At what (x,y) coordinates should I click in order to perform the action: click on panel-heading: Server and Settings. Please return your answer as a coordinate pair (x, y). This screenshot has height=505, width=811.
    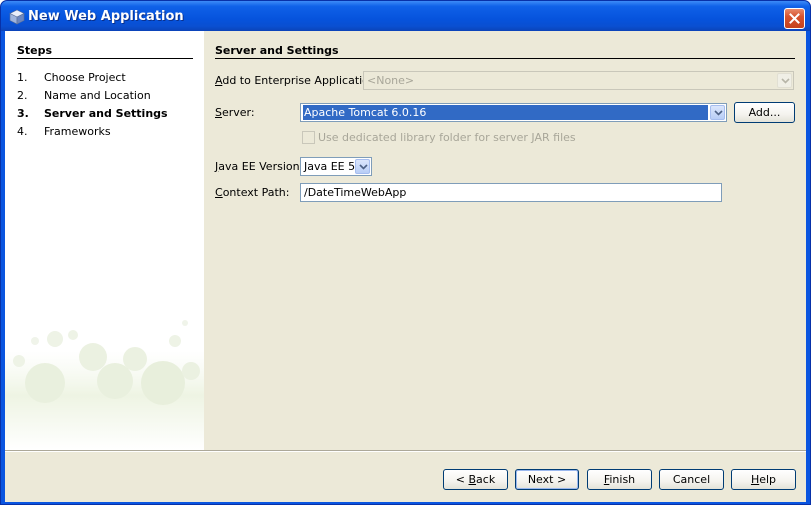
    Looking at the image, I should click on (277, 50).